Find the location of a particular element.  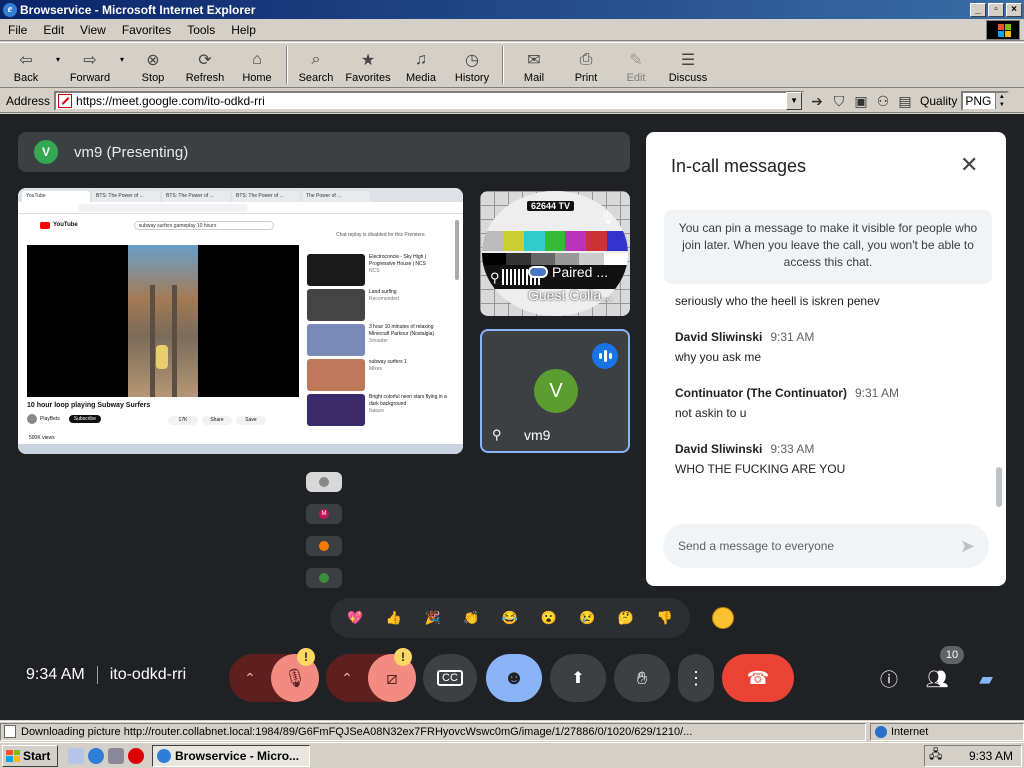

search-button: ⌕ Search is located at coordinates (316, 65).